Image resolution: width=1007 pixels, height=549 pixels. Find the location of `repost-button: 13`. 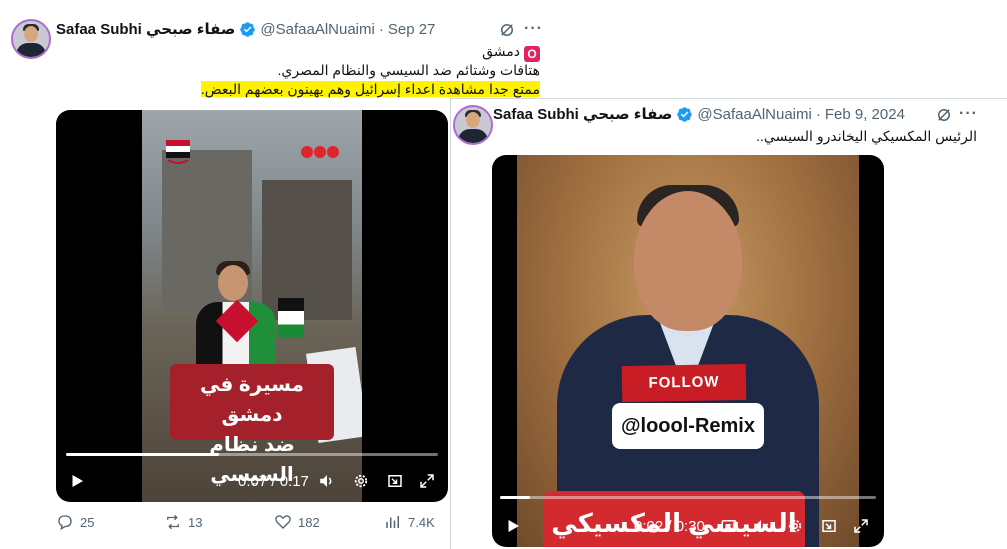

repost-button: 13 is located at coordinates (183, 522).